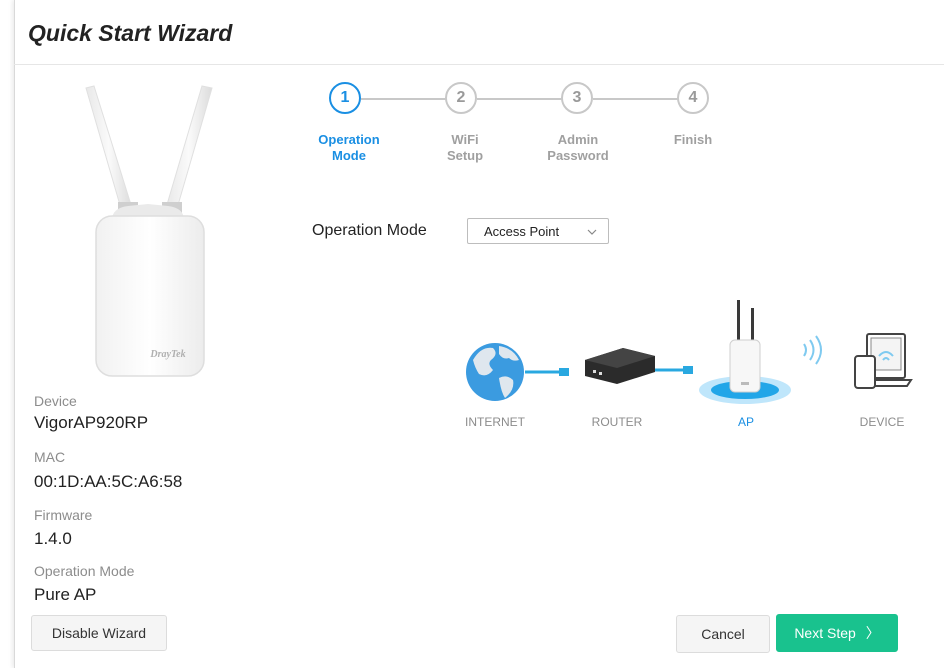  I want to click on step-1-circle: 1, so click(345, 98).